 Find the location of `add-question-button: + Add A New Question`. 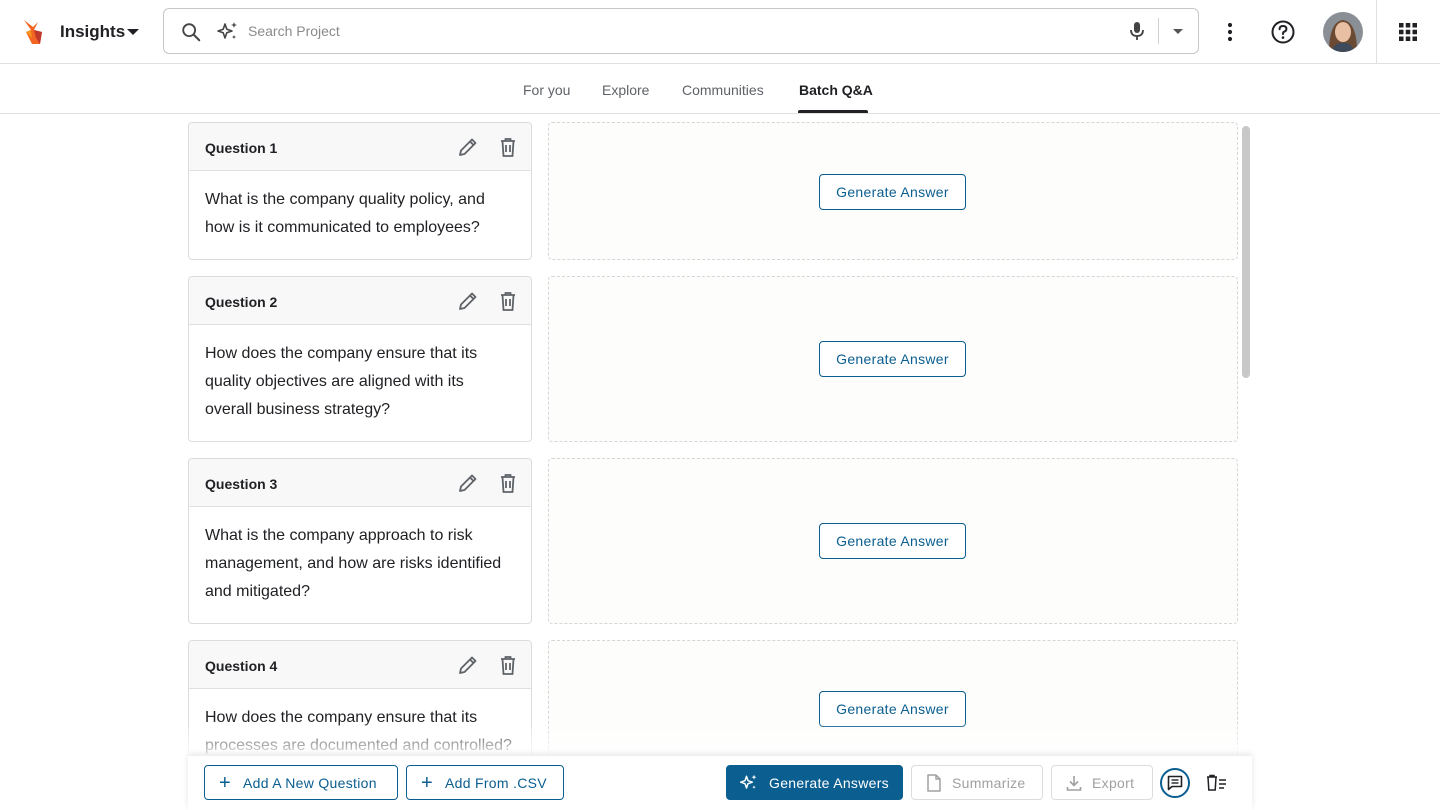

add-question-button: + Add A New Question is located at coordinates (301, 782).